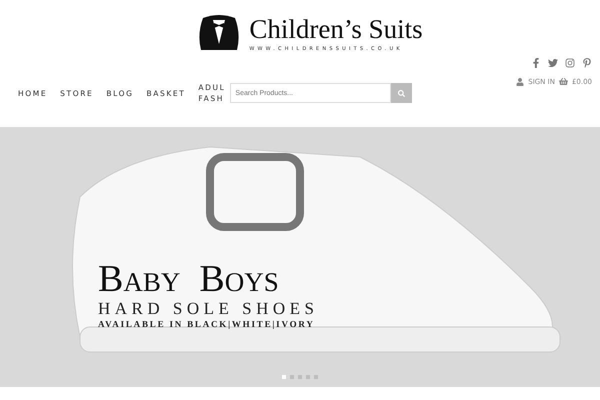  What do you see at coordinates (536, 63) in the screenshot?
I see `facebook-icon` at bounding box center [536, 63].